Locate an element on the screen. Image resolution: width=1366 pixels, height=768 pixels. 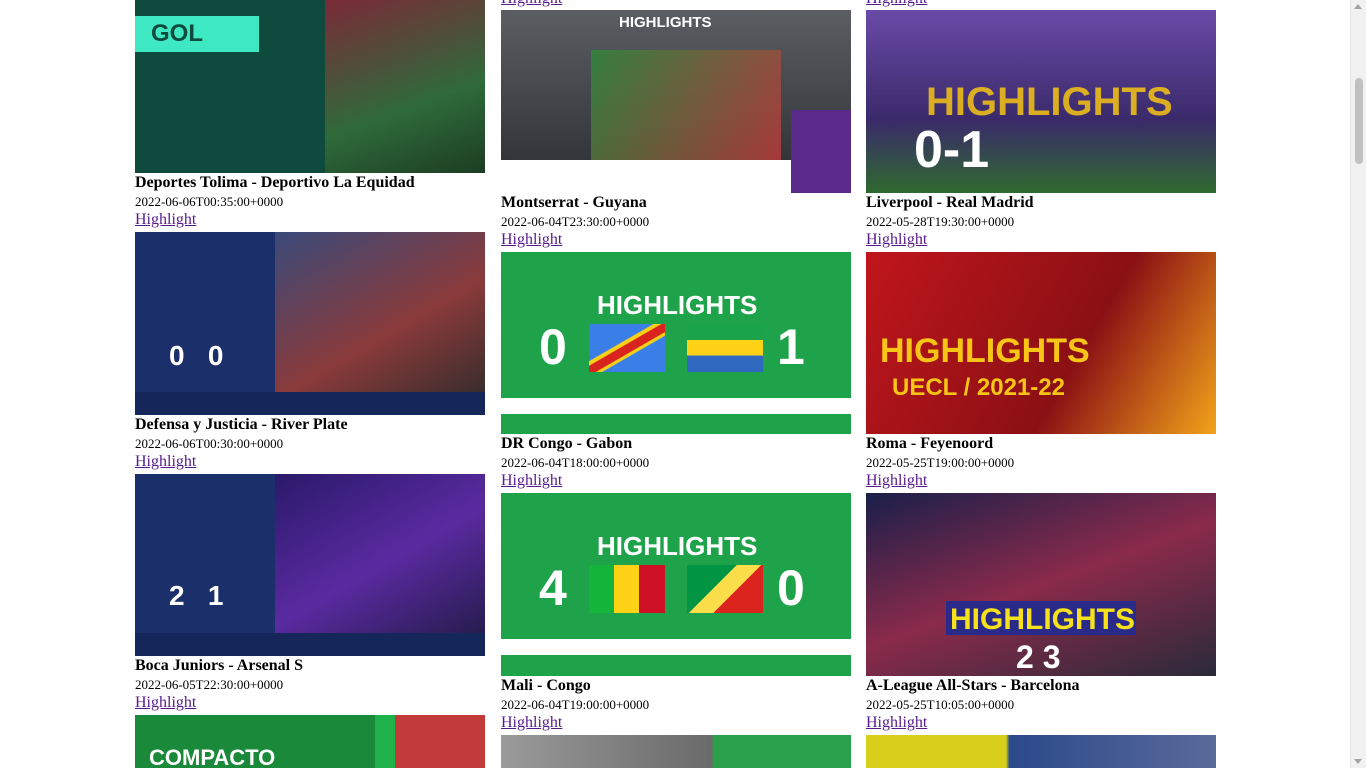
match-title: Montserrat - Guyana is located at coordinates (574, 202).